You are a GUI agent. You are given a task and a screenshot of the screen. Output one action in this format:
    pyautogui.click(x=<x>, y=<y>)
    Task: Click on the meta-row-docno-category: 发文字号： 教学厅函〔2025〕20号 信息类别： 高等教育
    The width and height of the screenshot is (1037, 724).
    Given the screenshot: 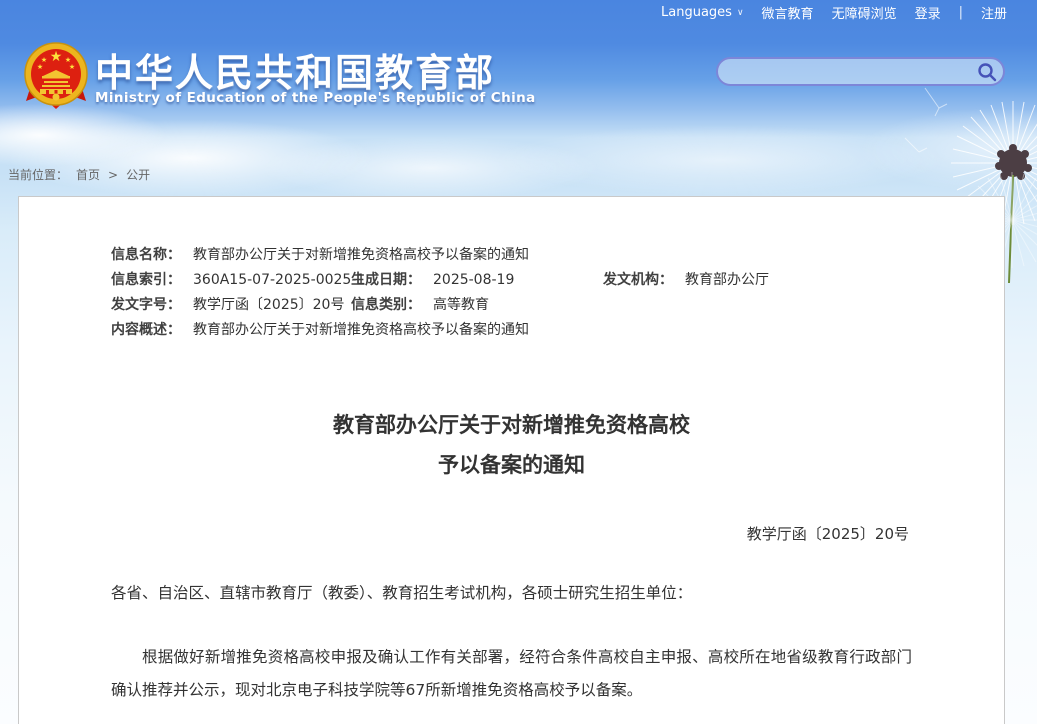 What is the action you would take?
    pyautogui.click(x=557, y=305)
    